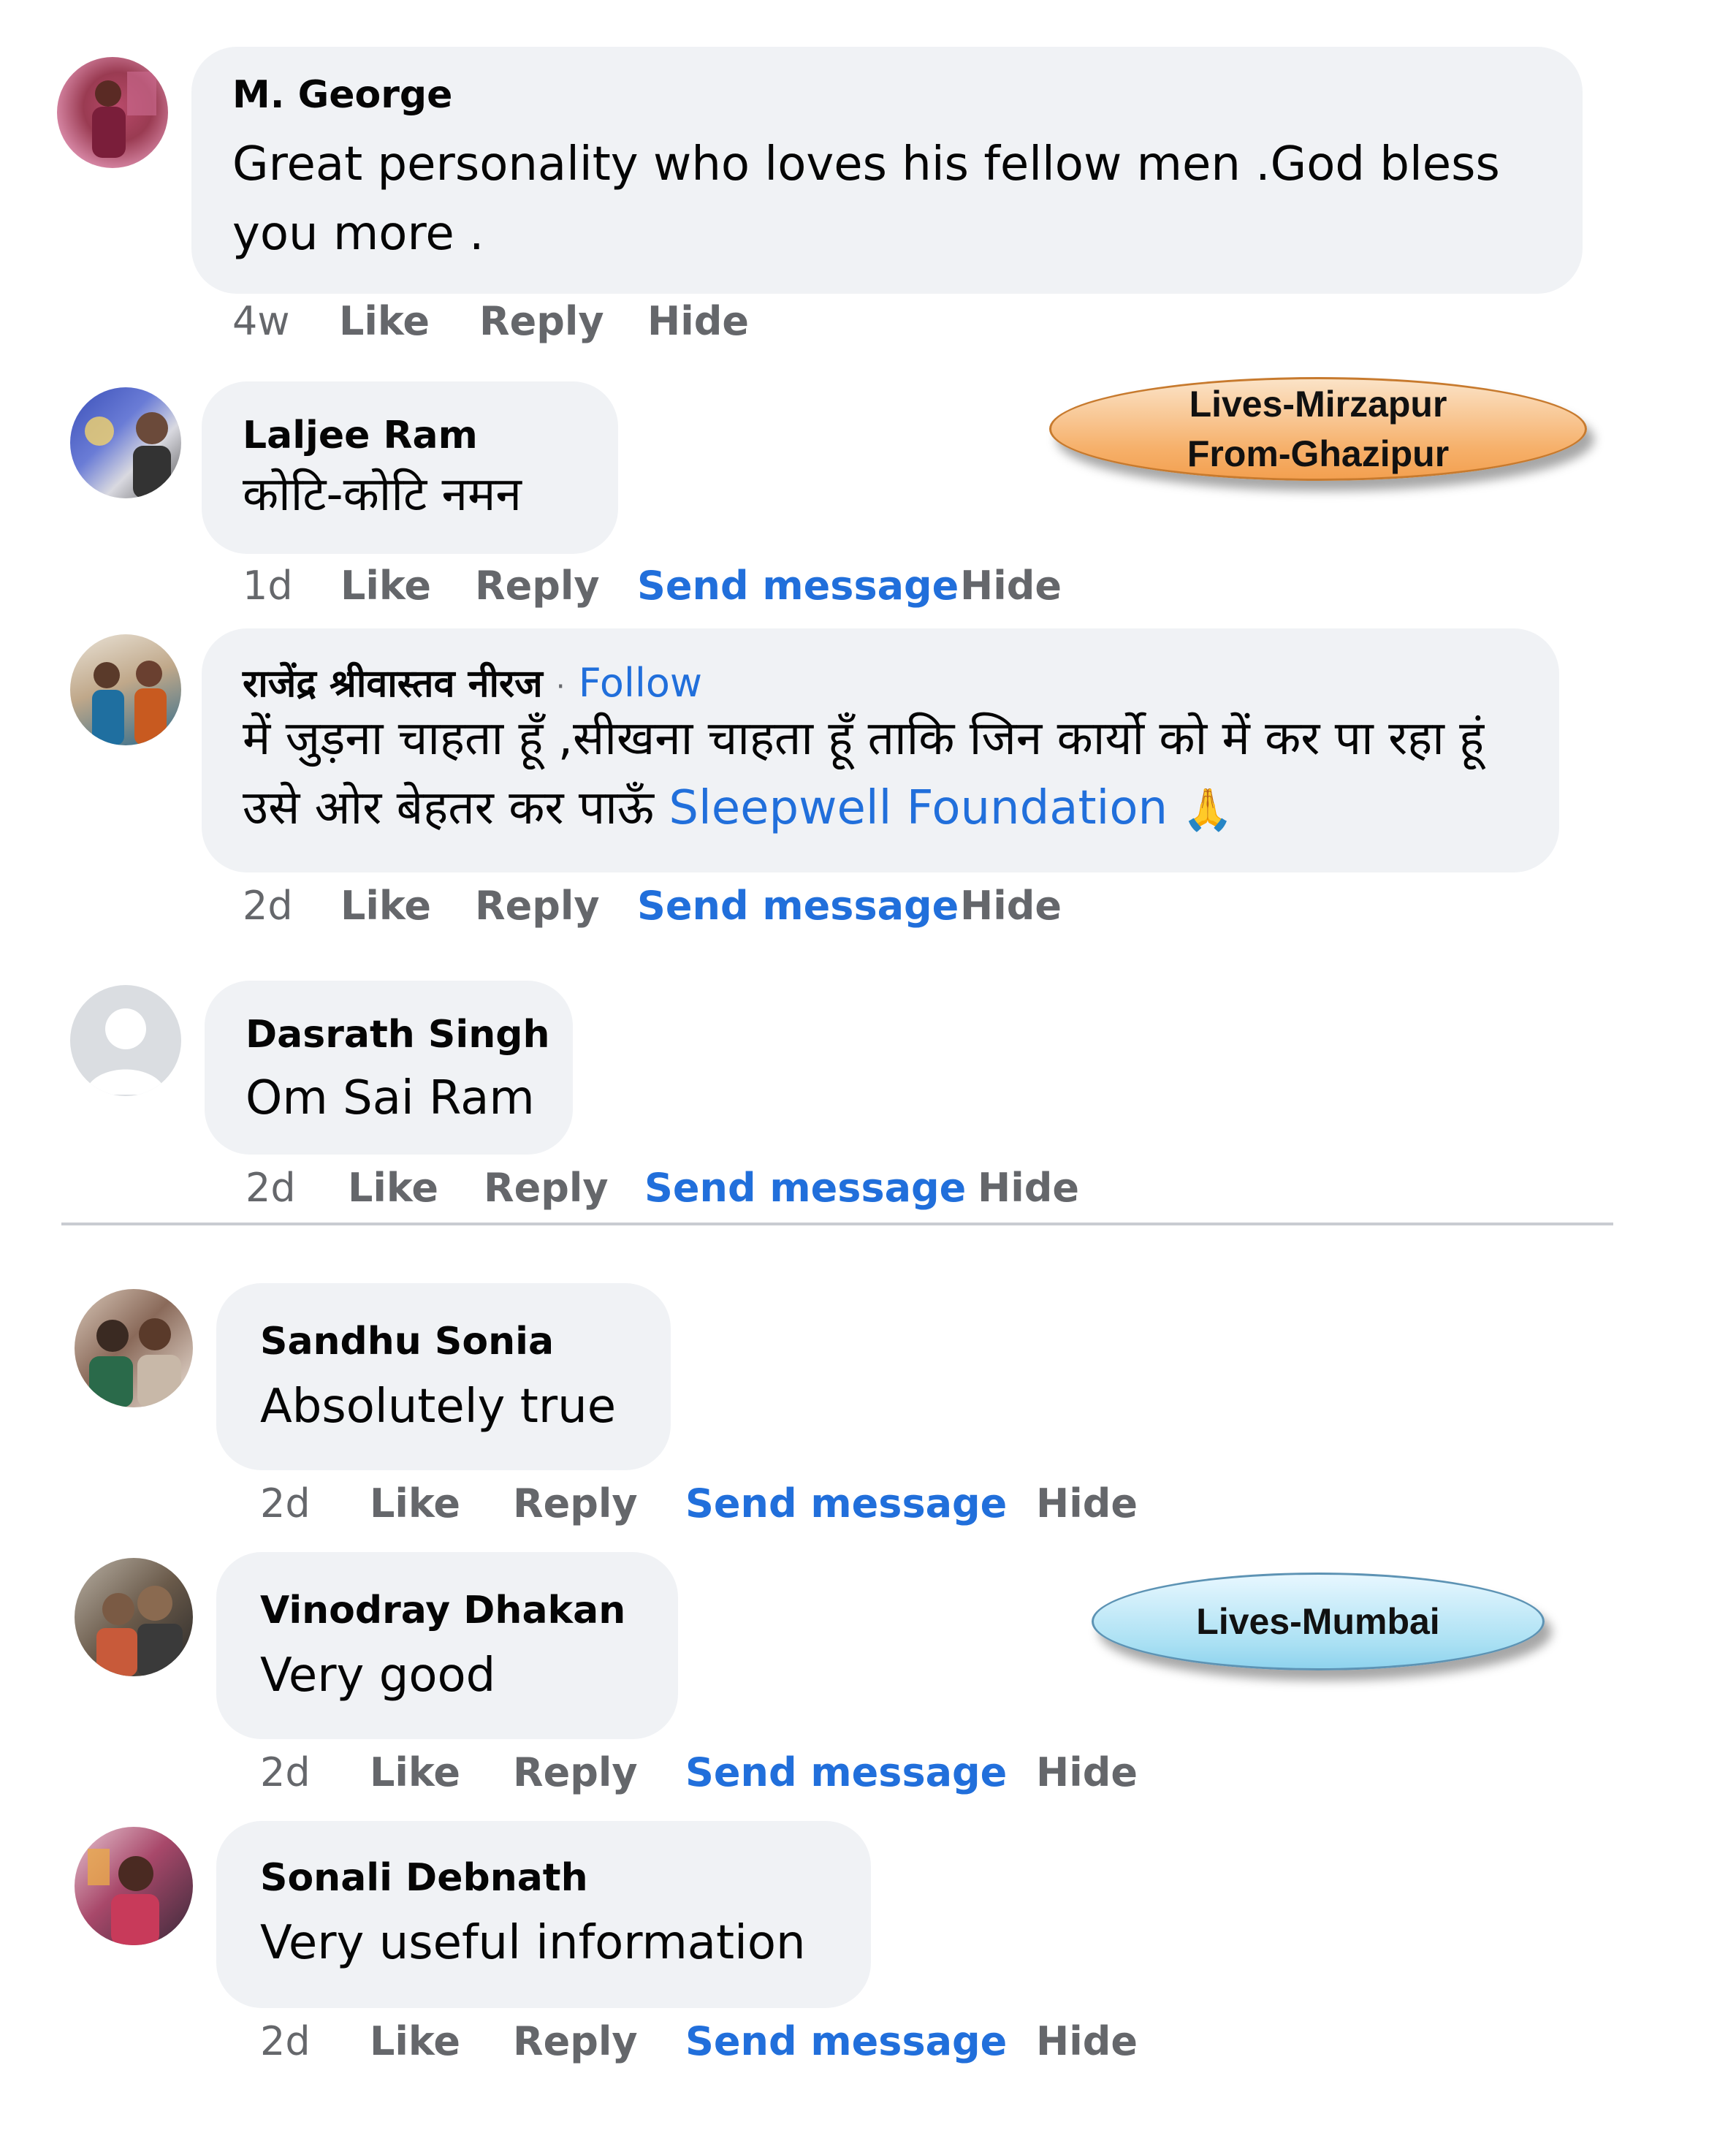 The height and width of the screenshot is (2152, 1736). Describe the element at coordinates (918, 808) in the screenshot. I see `tagged-page-link: Sleepwell Foundation` at that location.